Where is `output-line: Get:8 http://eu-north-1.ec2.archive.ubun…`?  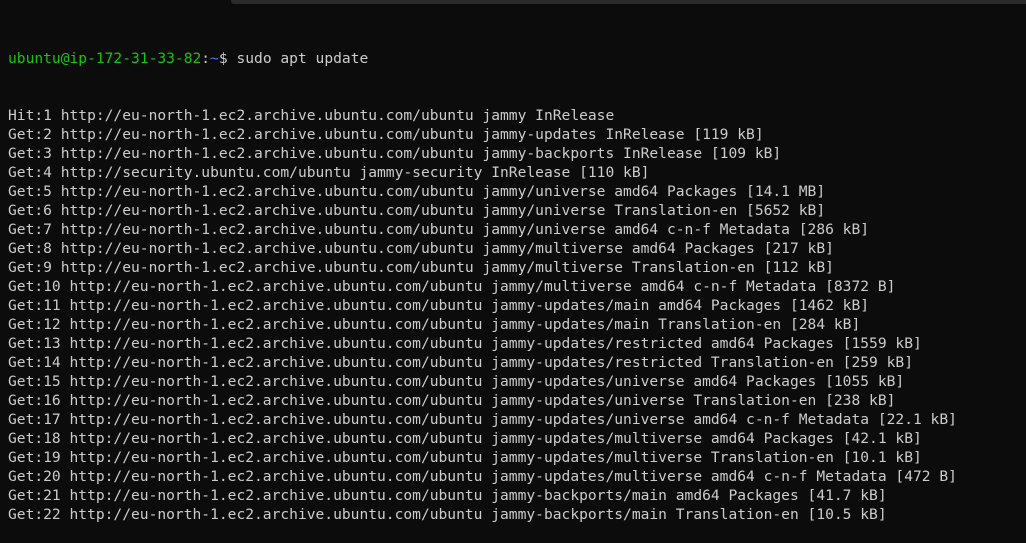 output-line: Get:8 http://eu-north-1.ec2.archive.ubun… is located at coordinates (421, 248).